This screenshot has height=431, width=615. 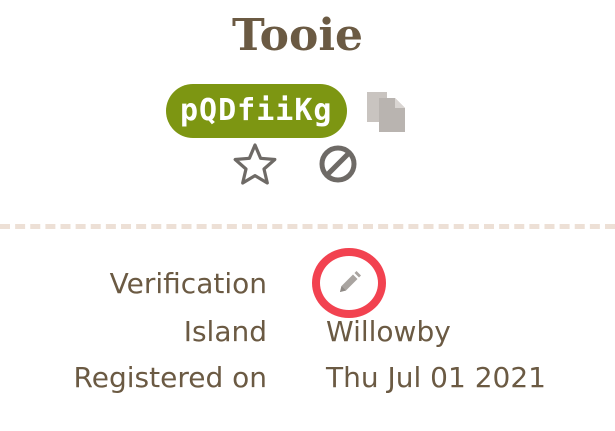 I want to click on detail-row-island: Island Willowby, so click(x=307, y=332).